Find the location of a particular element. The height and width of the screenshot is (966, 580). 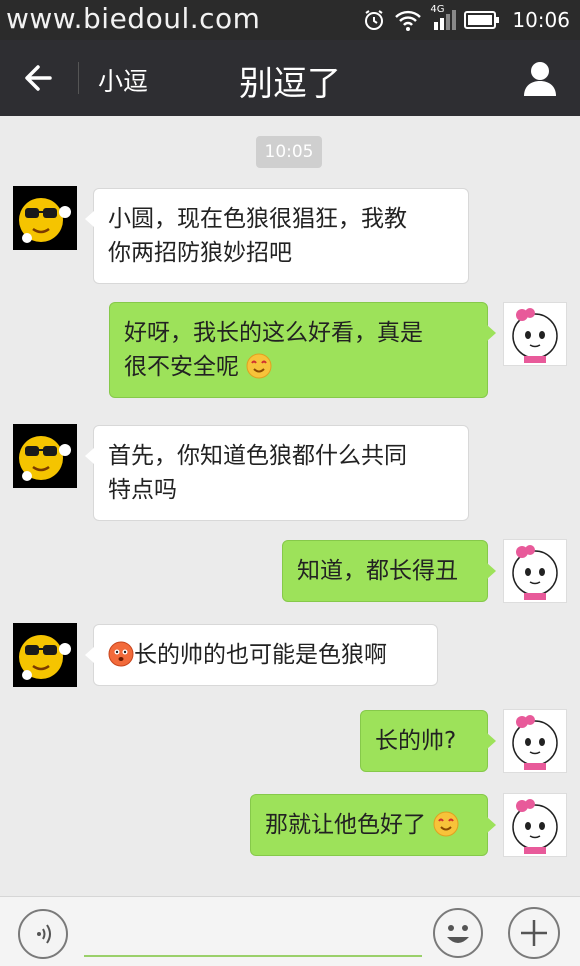

input-bar is located at coordinates (290, 931).